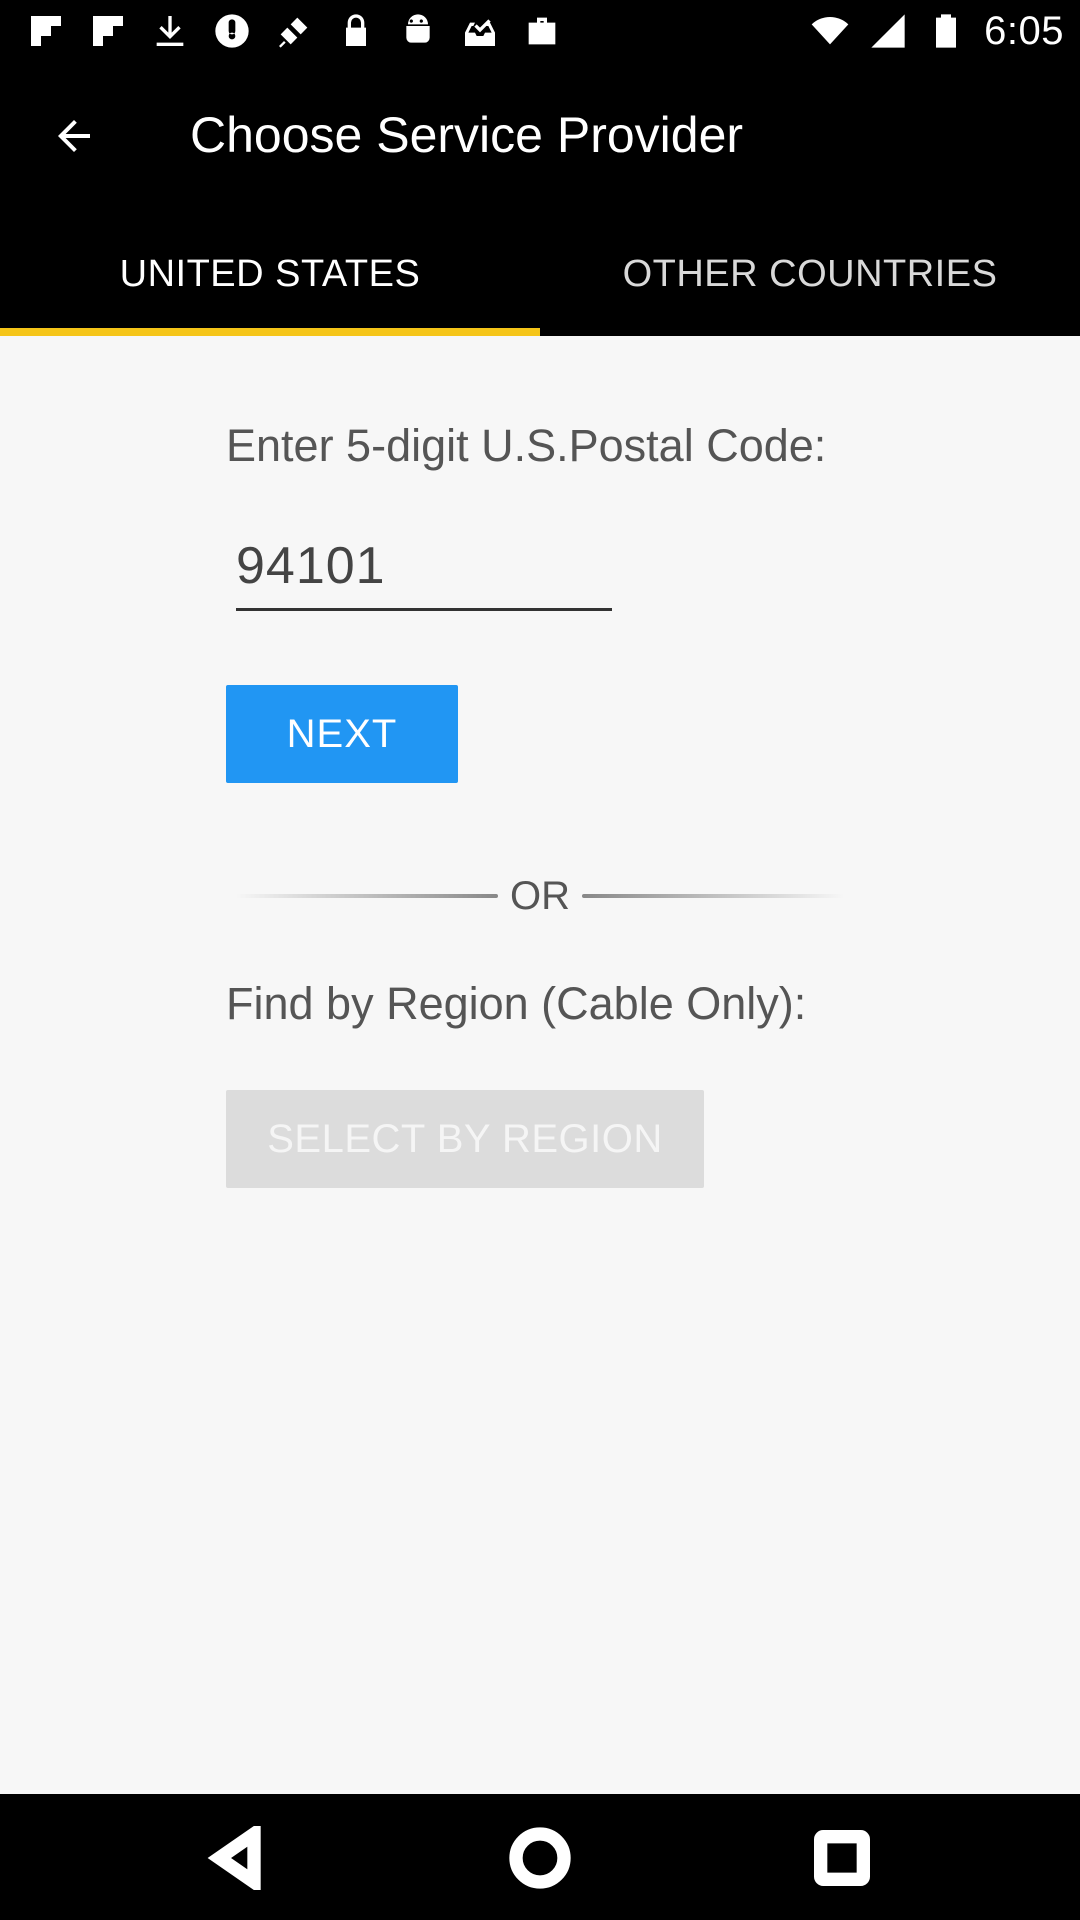 The image size is (1080, 1920). I want to click on or-divider: OR, so click(540, 896).